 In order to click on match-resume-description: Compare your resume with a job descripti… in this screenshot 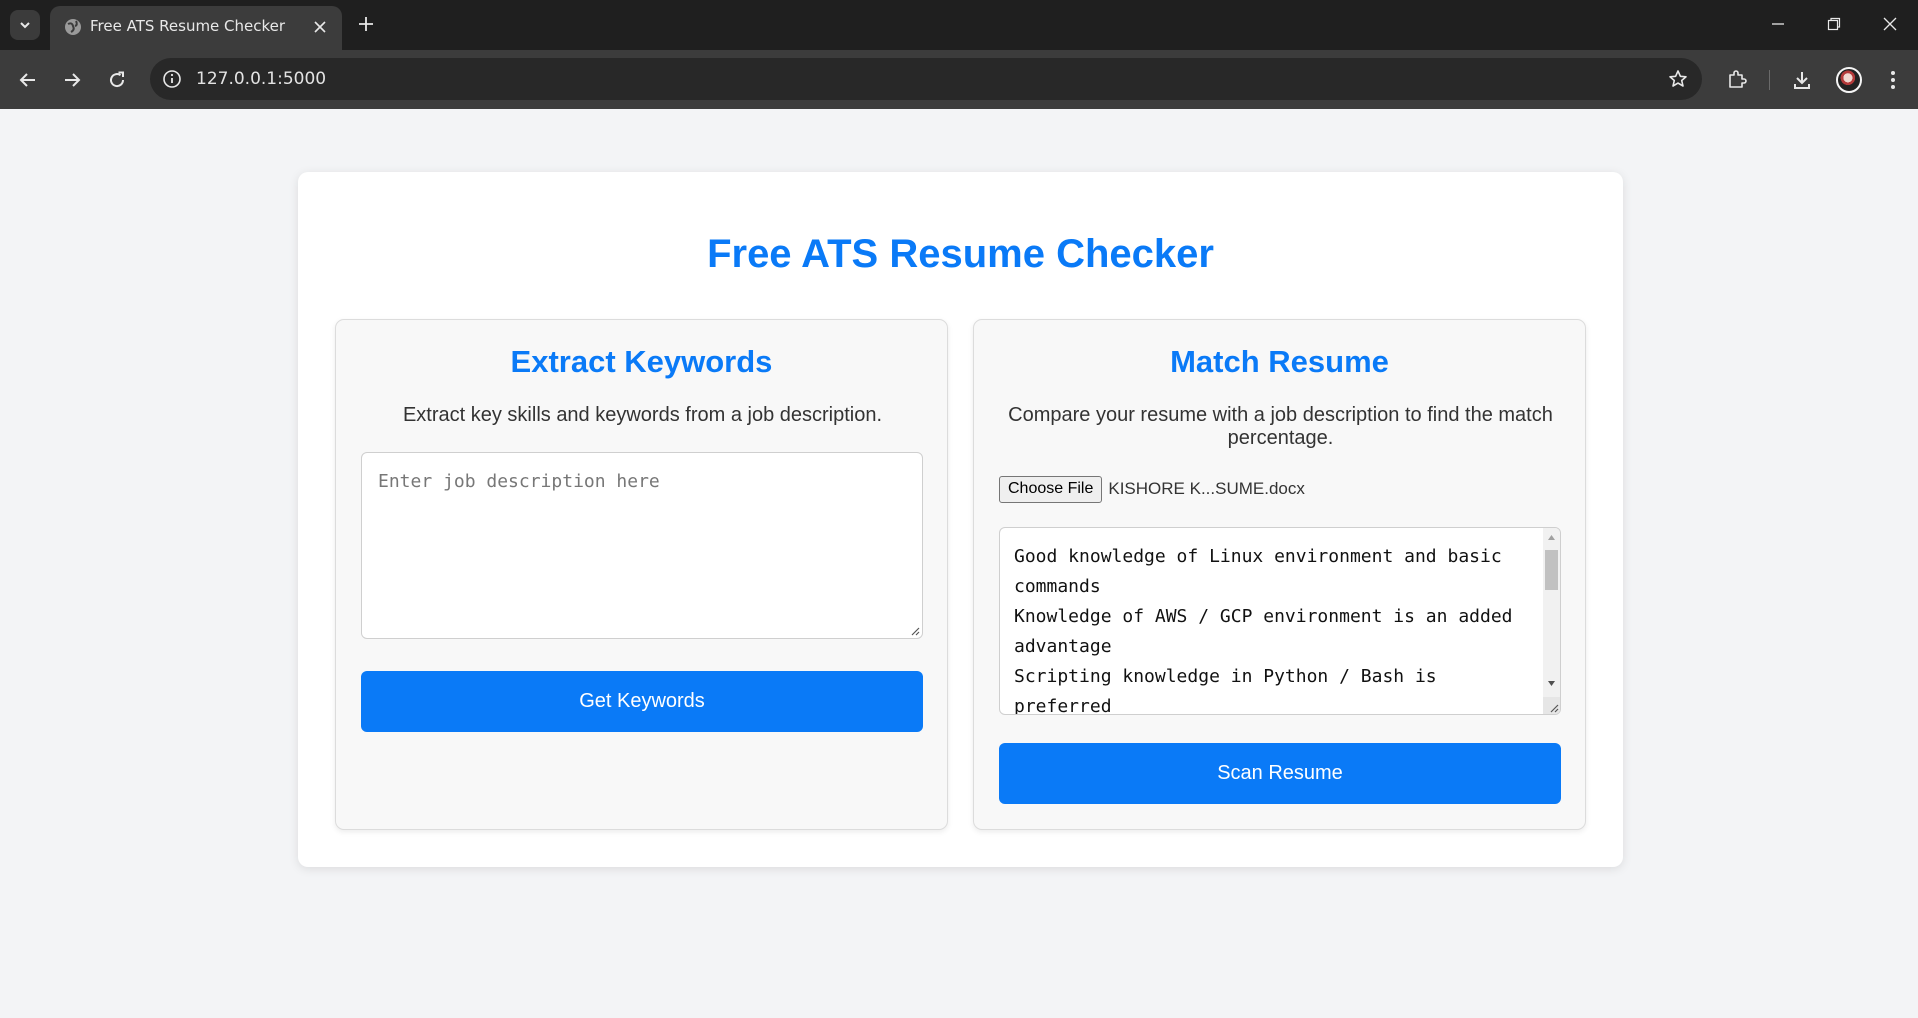, I will do `click(1280, 426)`.